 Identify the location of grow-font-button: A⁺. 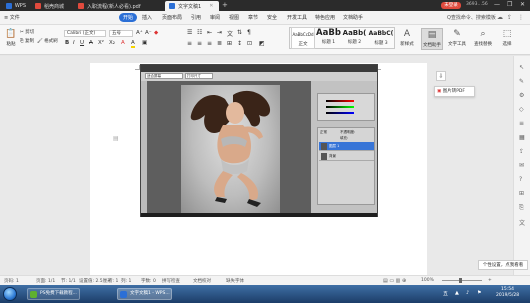
(139, 33).